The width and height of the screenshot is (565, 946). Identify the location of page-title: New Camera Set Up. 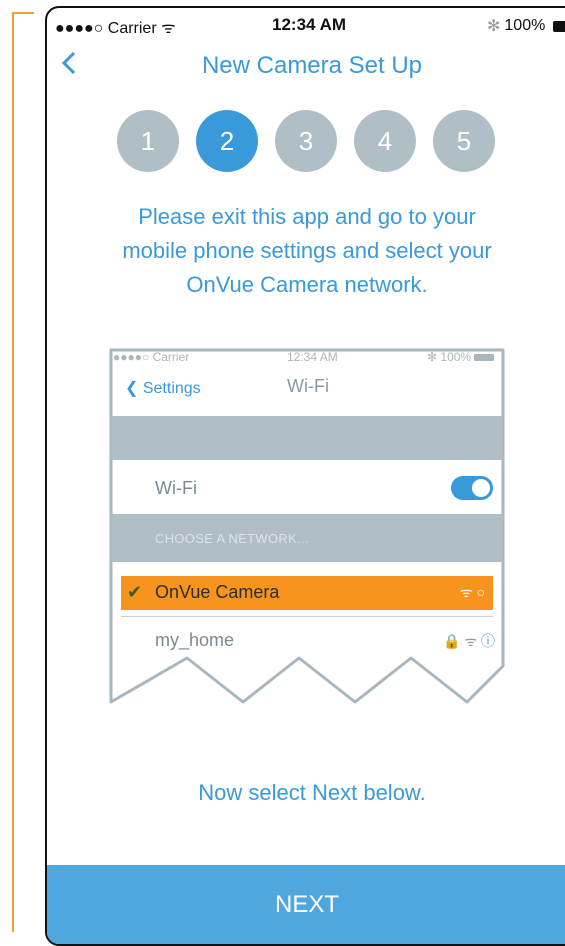
(312, 65).